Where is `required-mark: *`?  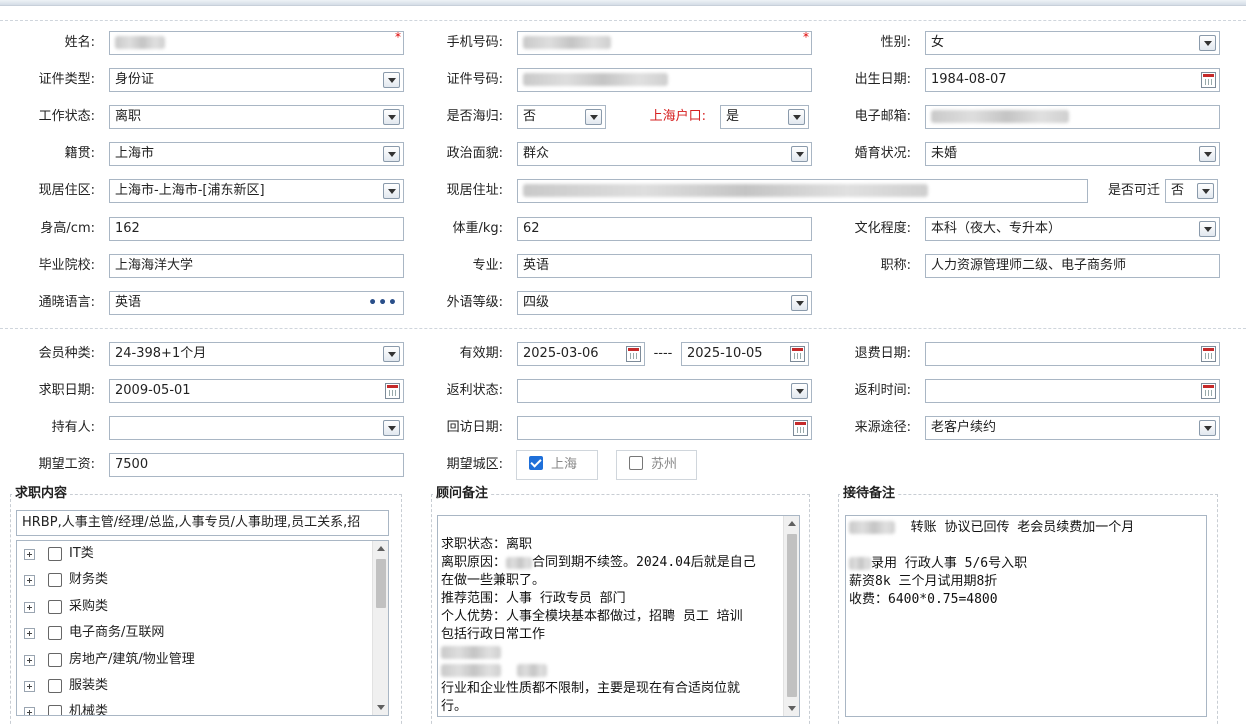 required-mark: * is located at coordinates (398, 37).